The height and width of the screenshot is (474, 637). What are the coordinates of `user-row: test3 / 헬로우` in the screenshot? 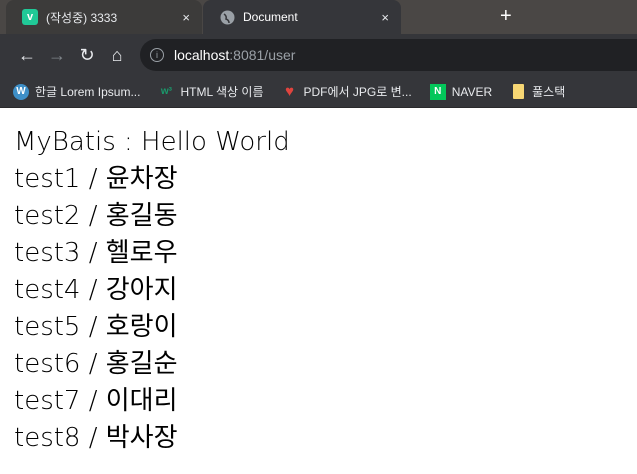 It's located at (96, 253).